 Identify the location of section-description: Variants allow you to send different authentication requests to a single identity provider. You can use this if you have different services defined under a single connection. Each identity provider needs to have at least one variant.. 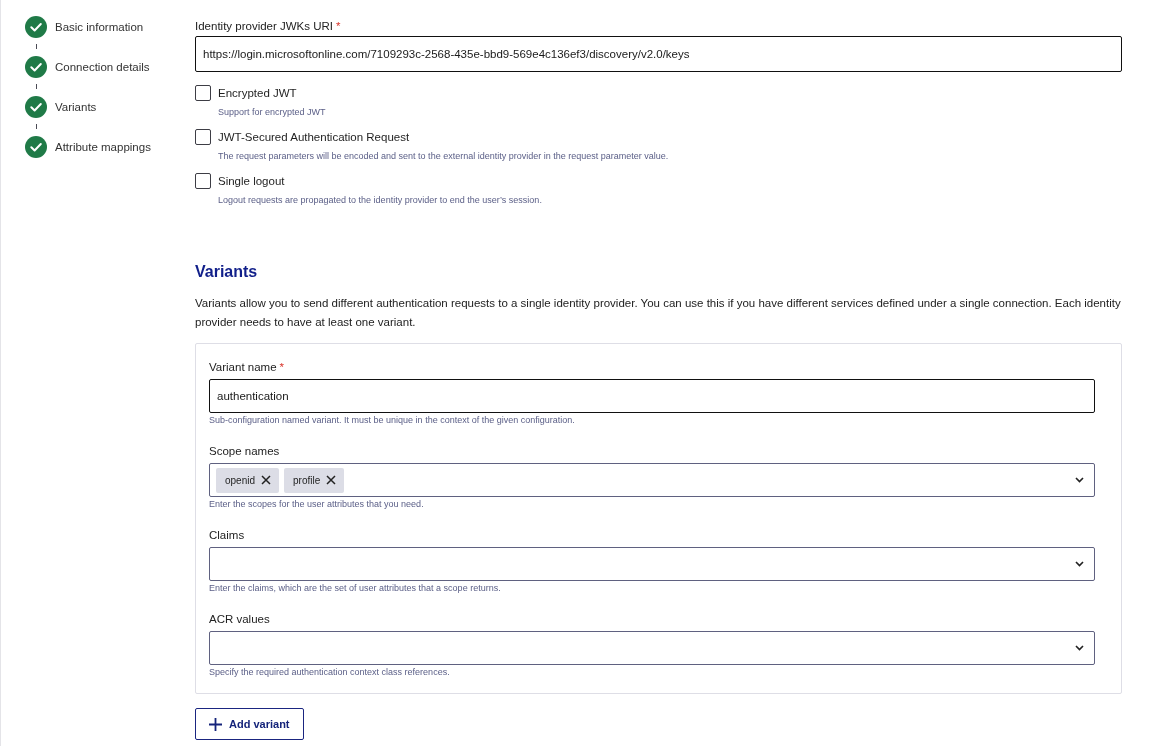
(658, 313).